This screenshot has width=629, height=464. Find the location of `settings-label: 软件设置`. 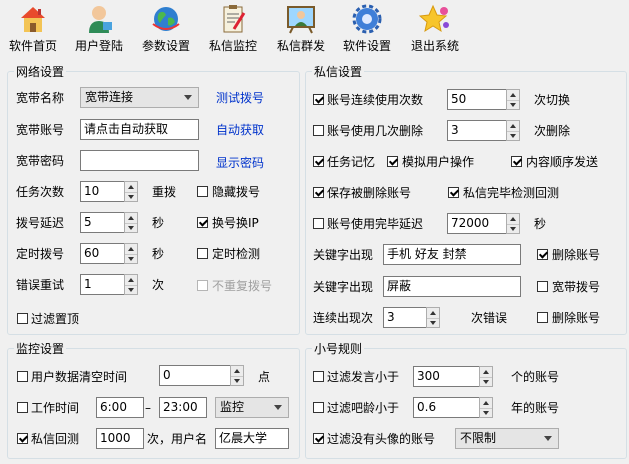

settings-label: 软件设置 is located at coordinates (366, 46).